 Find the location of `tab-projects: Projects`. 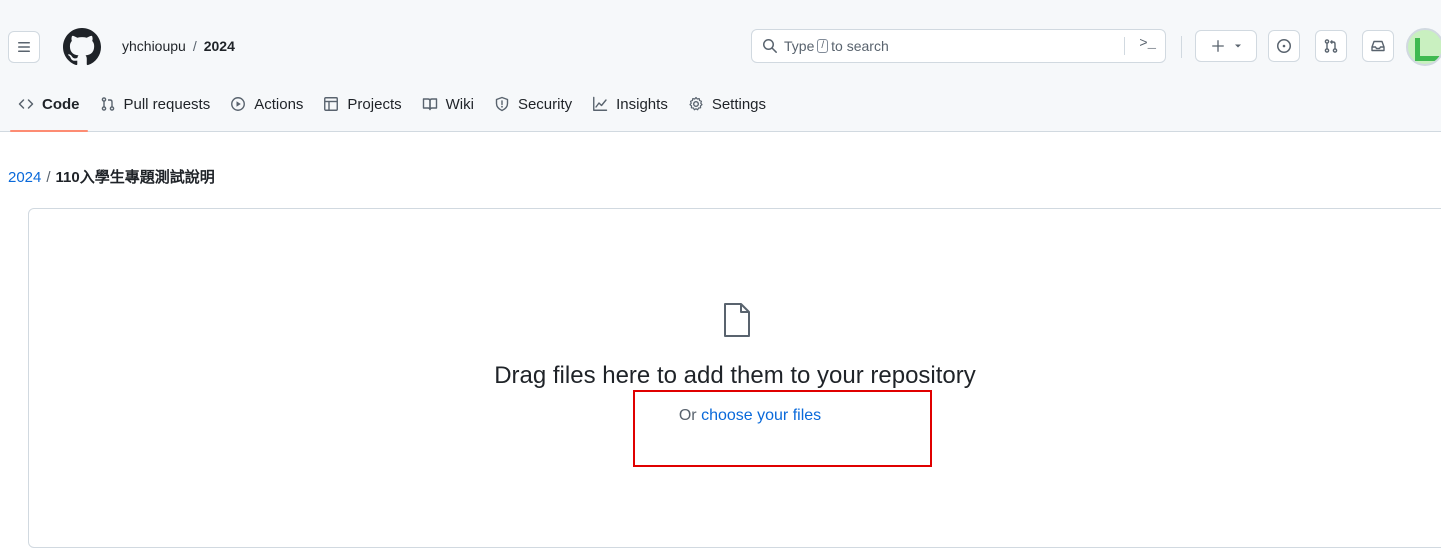

tab-projects: Projects is located at coordinates (362, 104).